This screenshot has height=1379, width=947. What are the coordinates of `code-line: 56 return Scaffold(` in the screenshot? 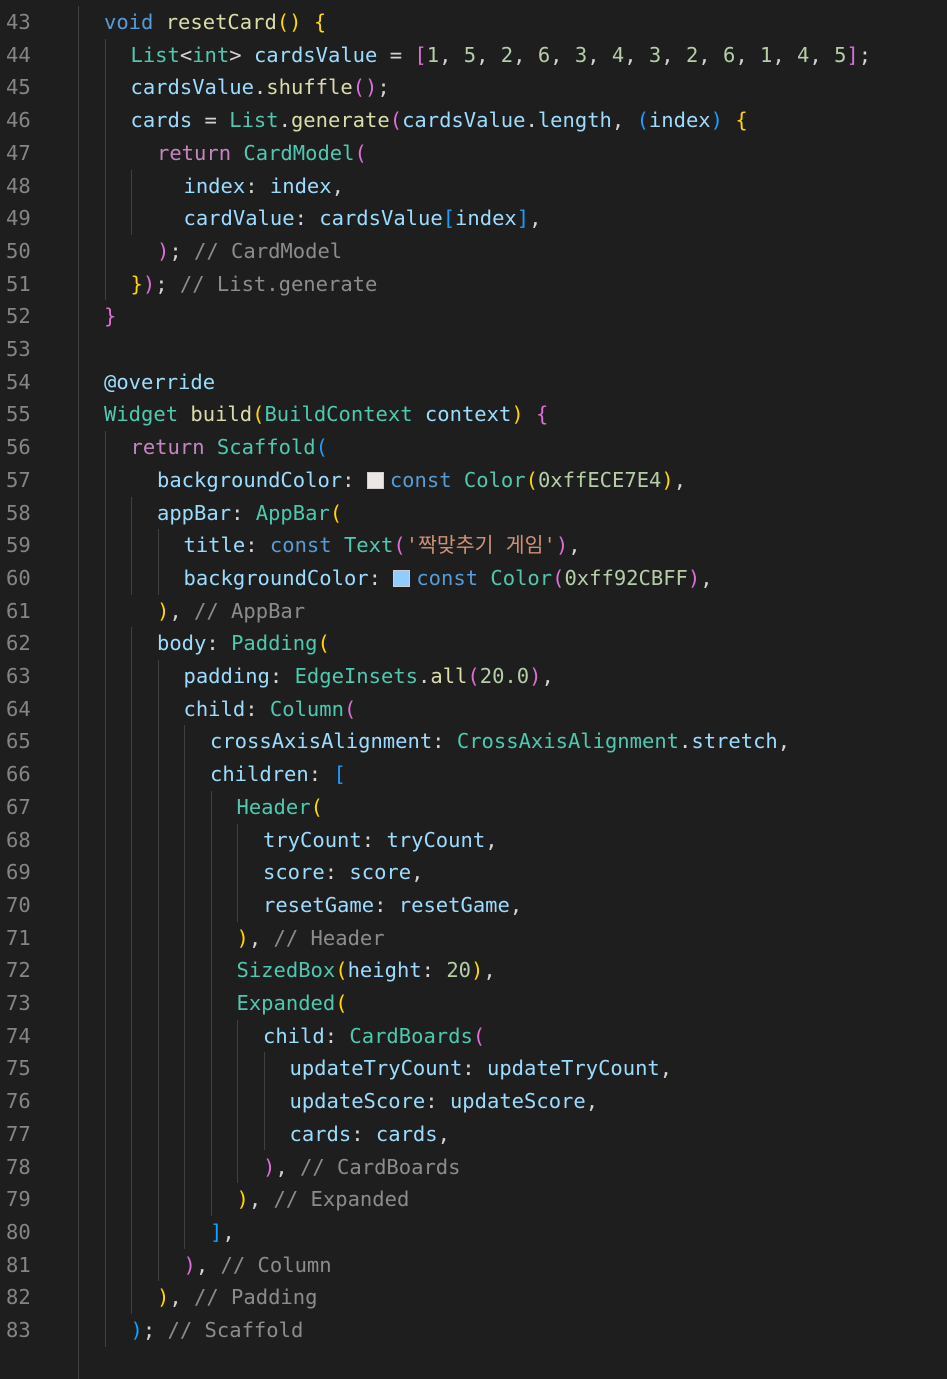 It's located at (473, 447).